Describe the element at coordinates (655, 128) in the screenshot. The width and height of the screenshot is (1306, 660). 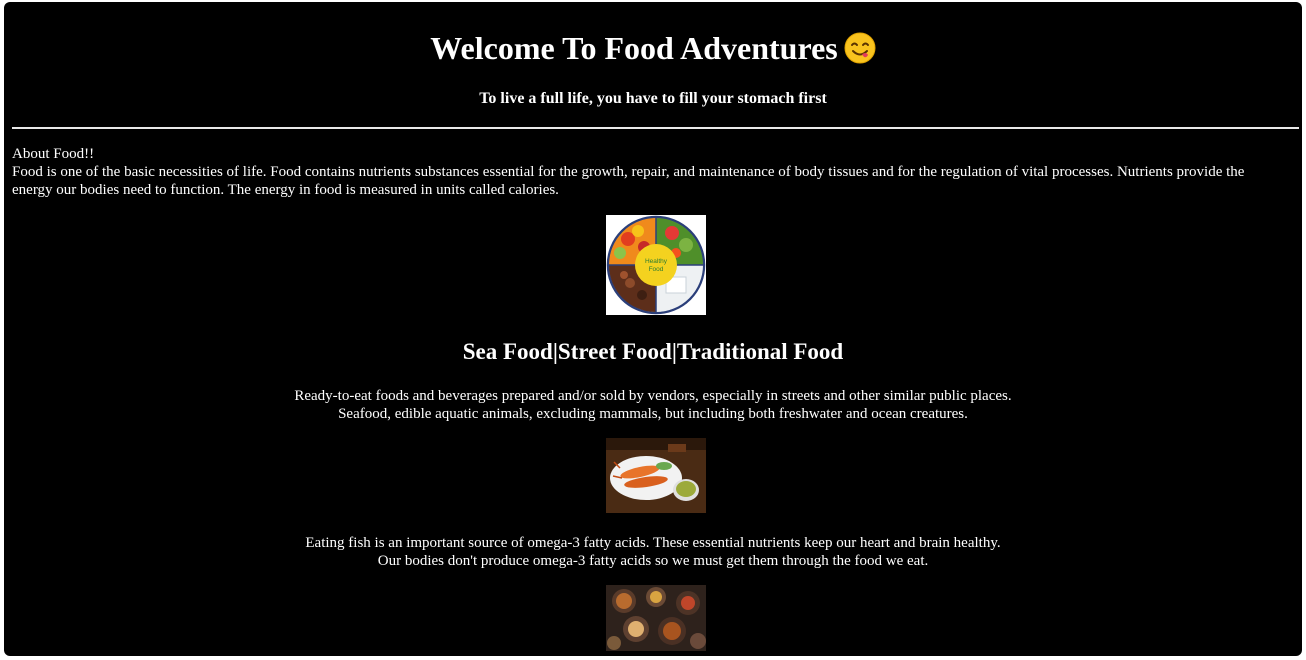
I see `divider` at that location.